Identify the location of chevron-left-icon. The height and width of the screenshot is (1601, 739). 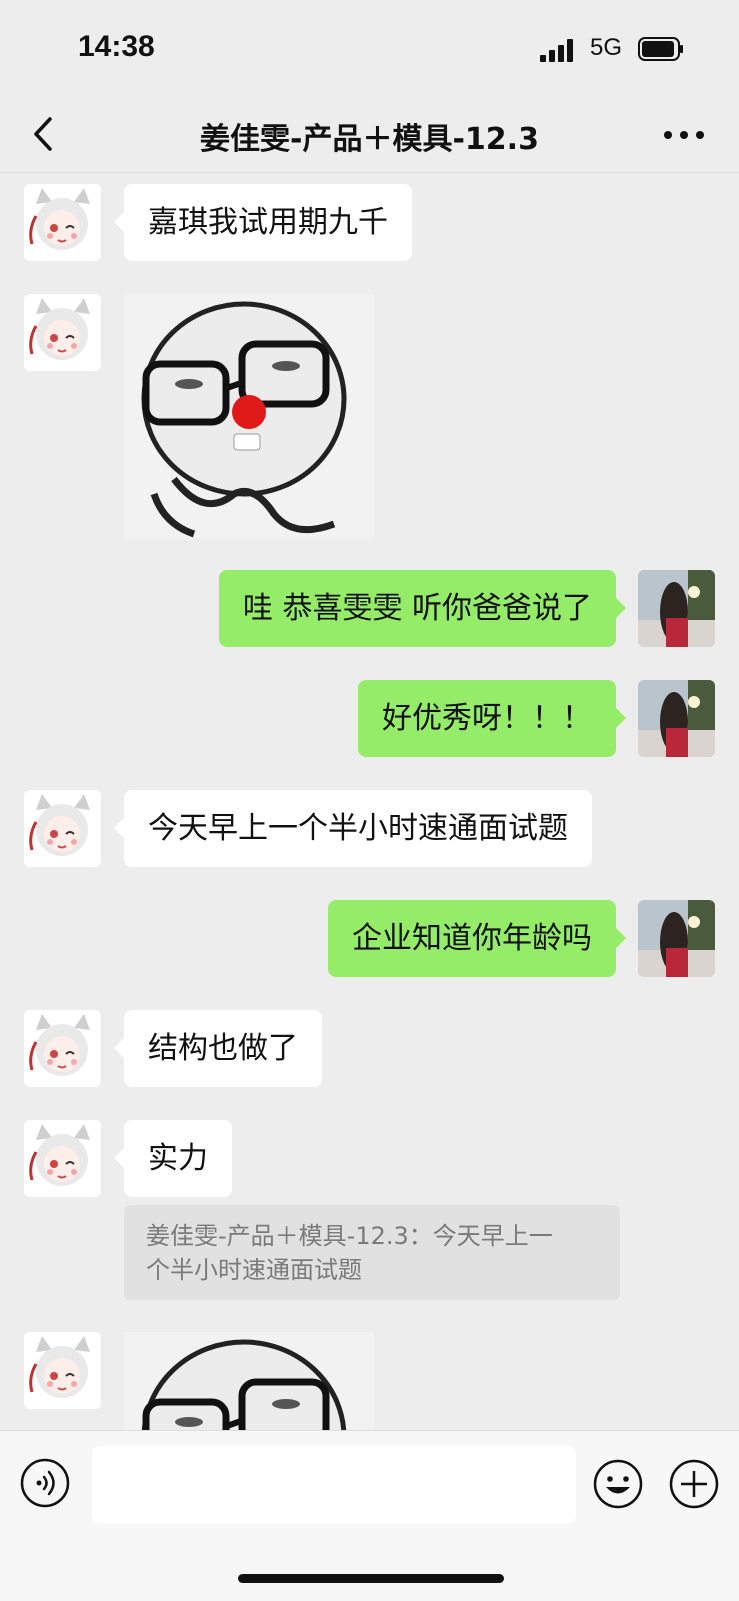
(44, 134).